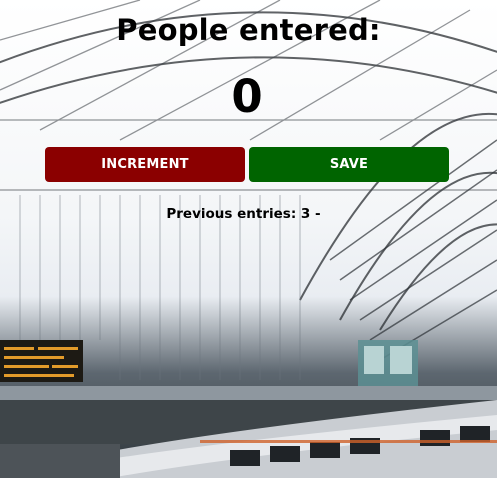  Describe the element at coordinates (243, 214) in the screenshot. I see `previous-entries-text: Previous entries: 3 -` at that location.